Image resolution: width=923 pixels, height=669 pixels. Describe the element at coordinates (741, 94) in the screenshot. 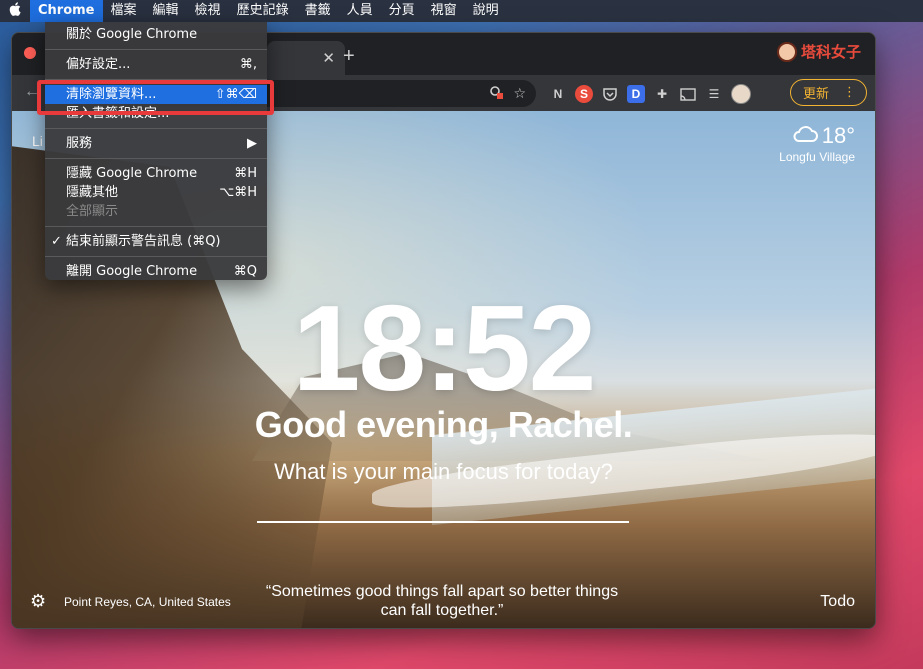

I see `profile-avatar` at that location.